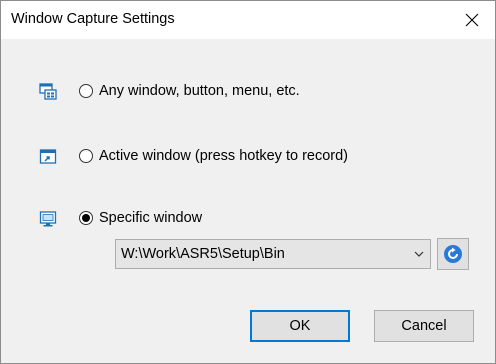 The image size is (496, 364). Describe the element at coordinates (48, 157) in the screenshot. I see `active-window-icon` at that location.